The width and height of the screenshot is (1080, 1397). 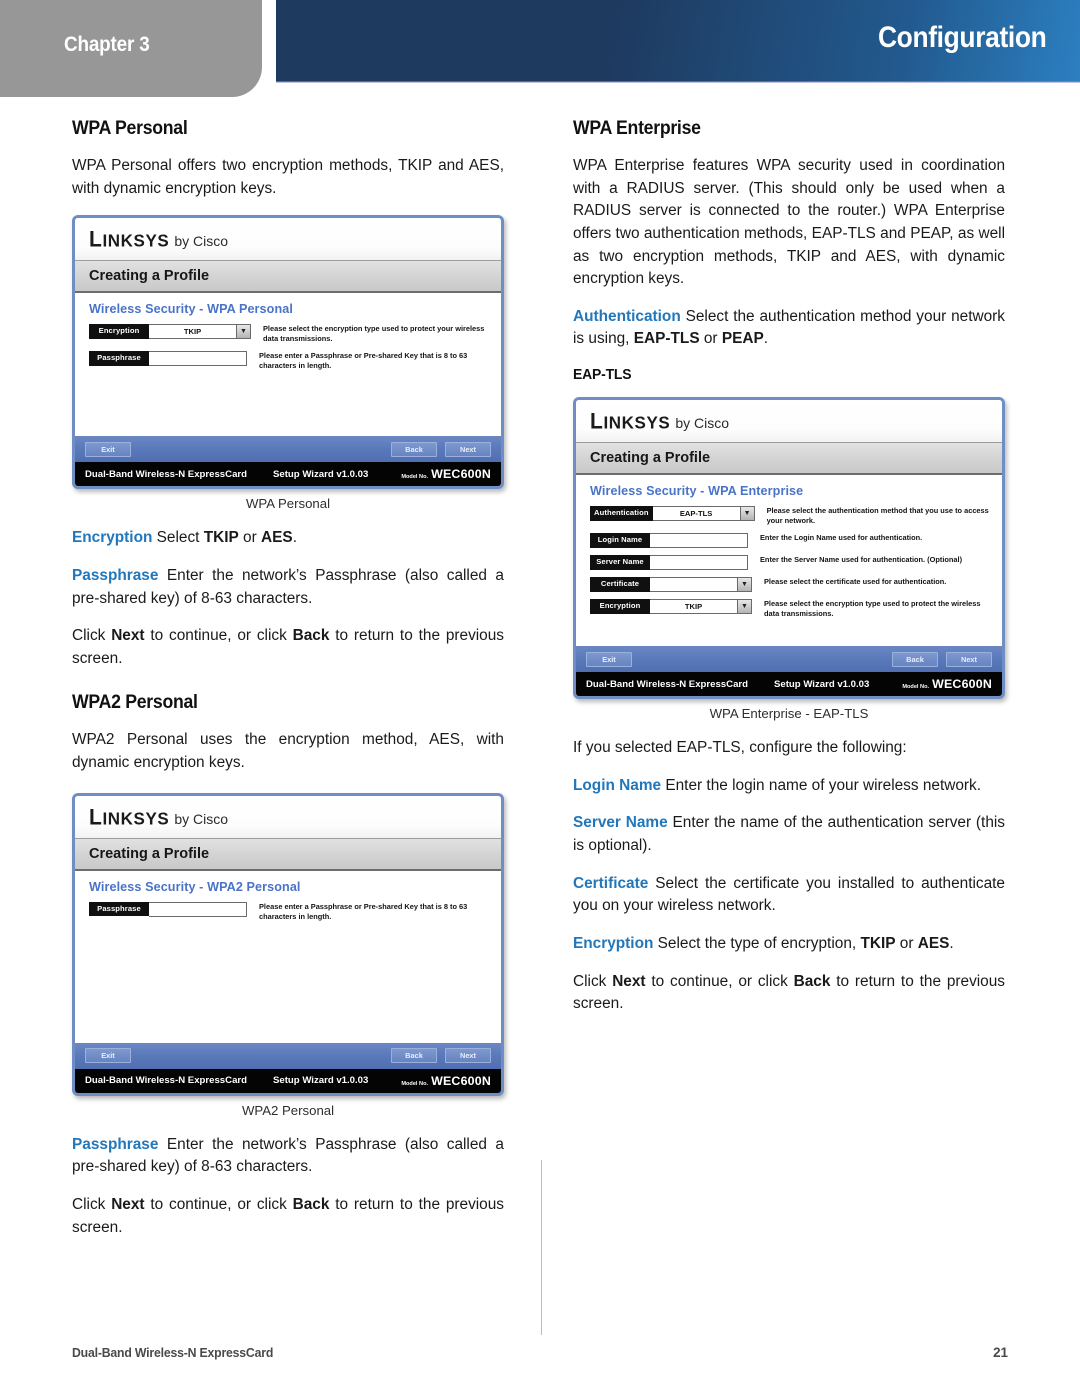 What do you see at coordinates (637, 128) in the screenshot?
I see `heading-wpa-enterprise: WPA Enterprise` at bounding box center [637, 128].